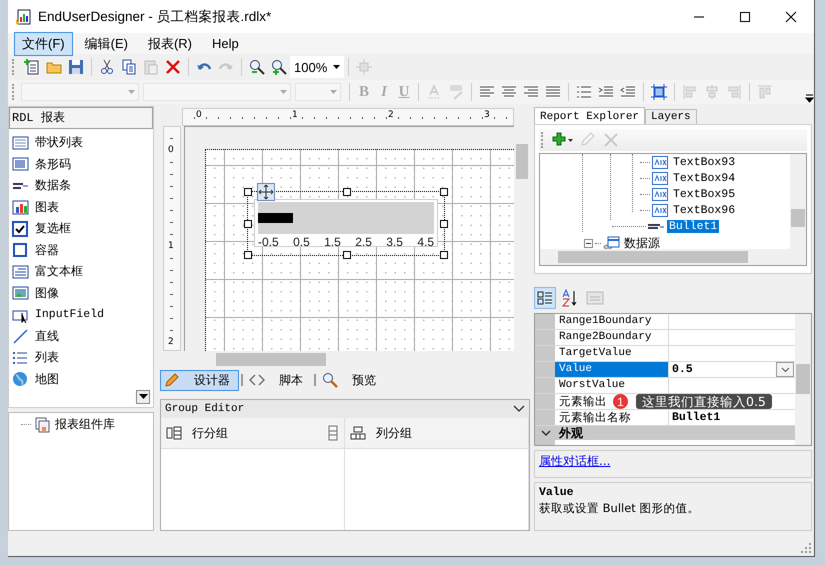  What do you see at coordinates (545, 298) in the screenshot?
I see `categorized-button` at bounding box center [545, 298].